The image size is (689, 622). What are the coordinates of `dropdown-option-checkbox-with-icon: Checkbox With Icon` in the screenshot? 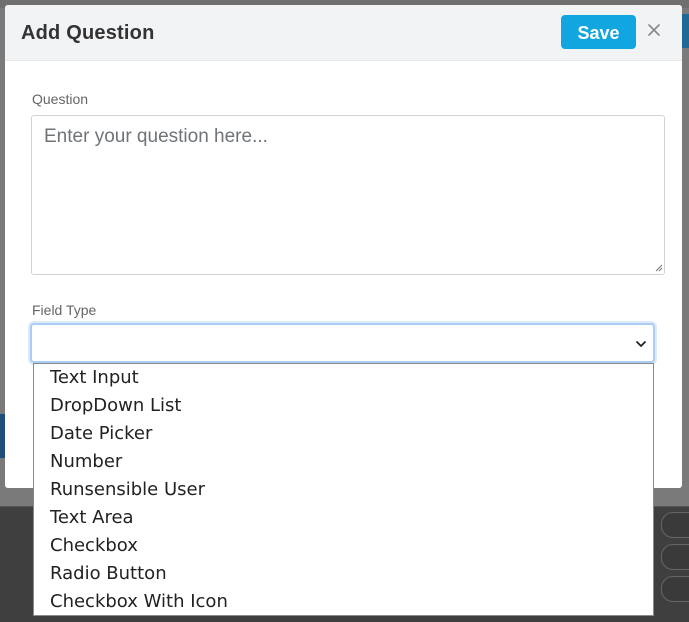 It's located at (343, 601).